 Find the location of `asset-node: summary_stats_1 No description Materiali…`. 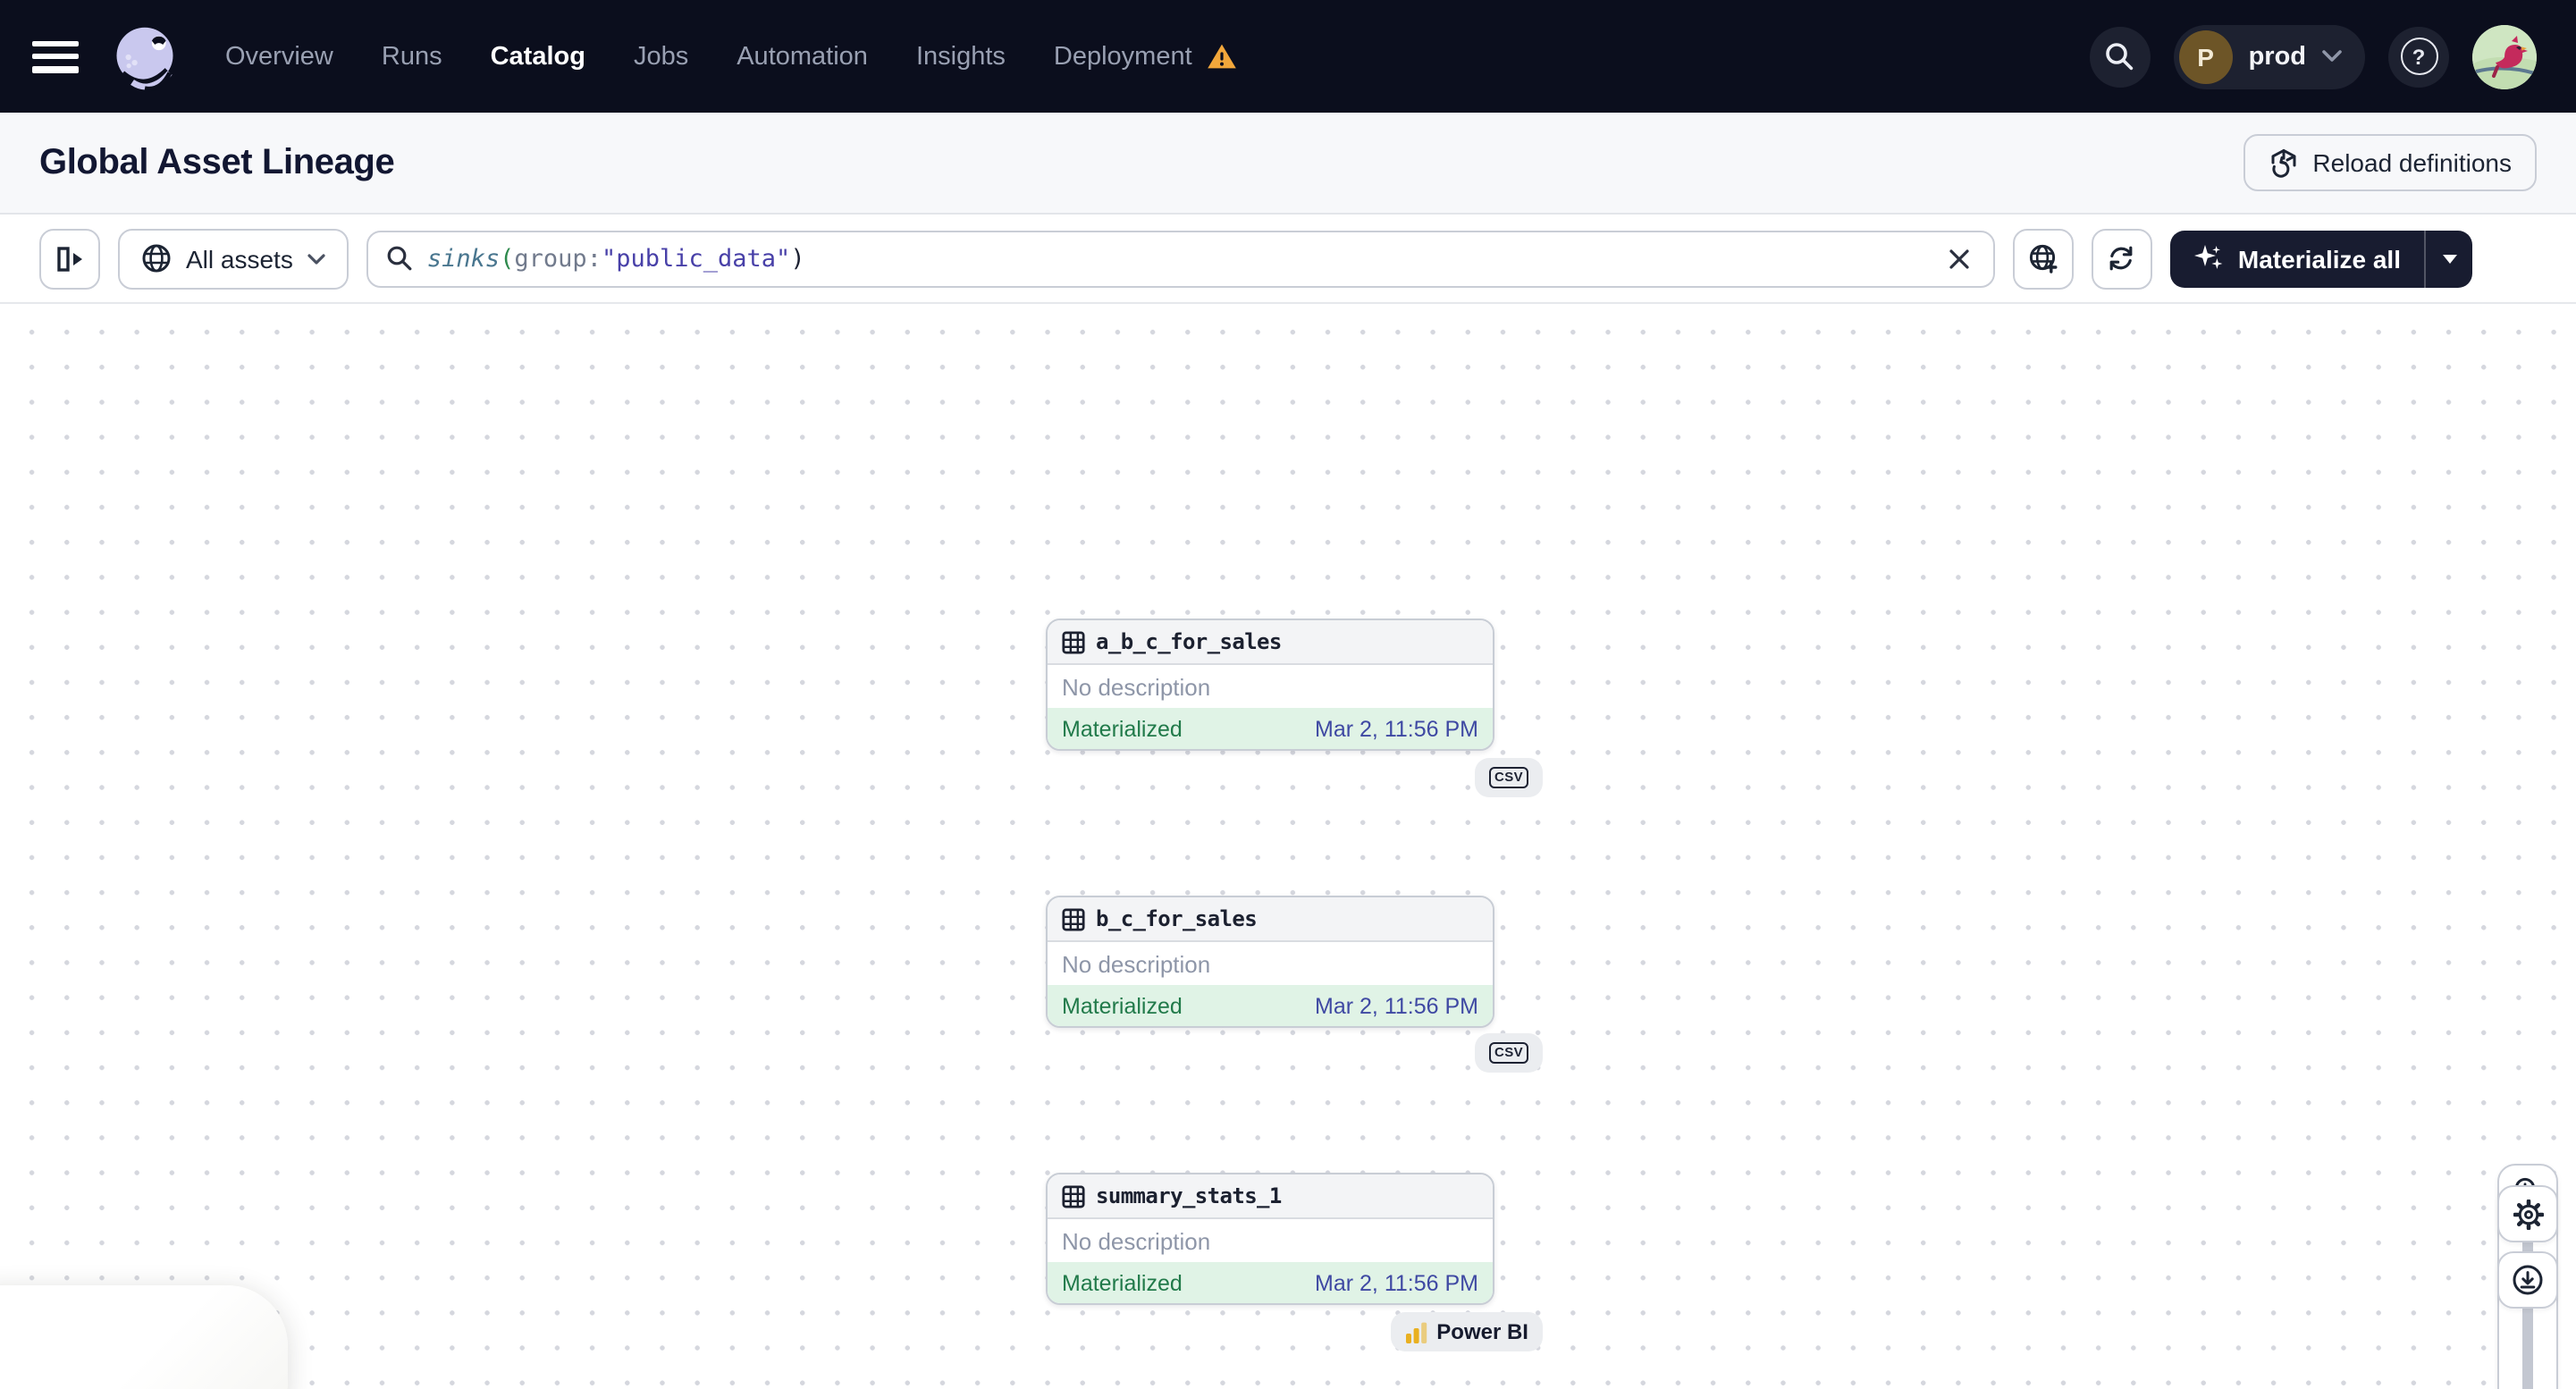

asset-node: summary_stats_1 No description Materiali… is located at coordinates (1270, 1239).